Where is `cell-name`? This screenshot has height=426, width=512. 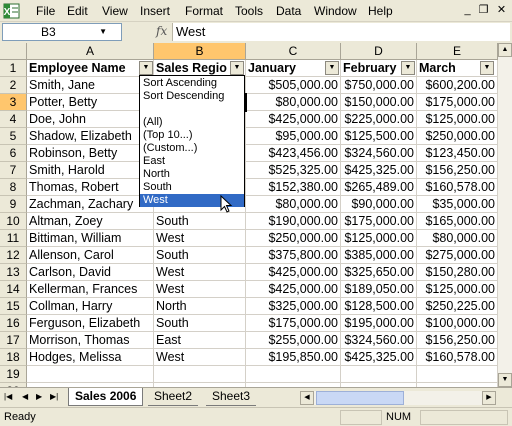
cell-name is located at coordinates (90, 374).